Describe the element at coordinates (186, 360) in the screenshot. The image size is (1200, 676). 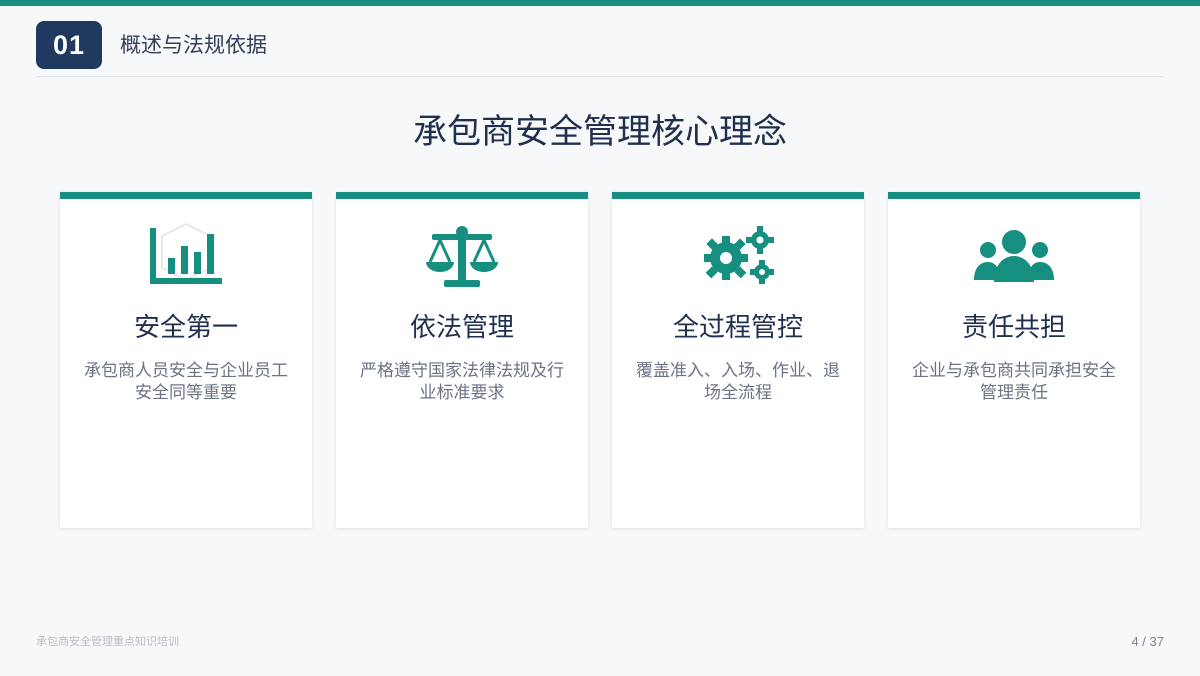
I see `card-safety-first: 安全第一 承包商人员安全与企业员工安全同等重要` at that location.